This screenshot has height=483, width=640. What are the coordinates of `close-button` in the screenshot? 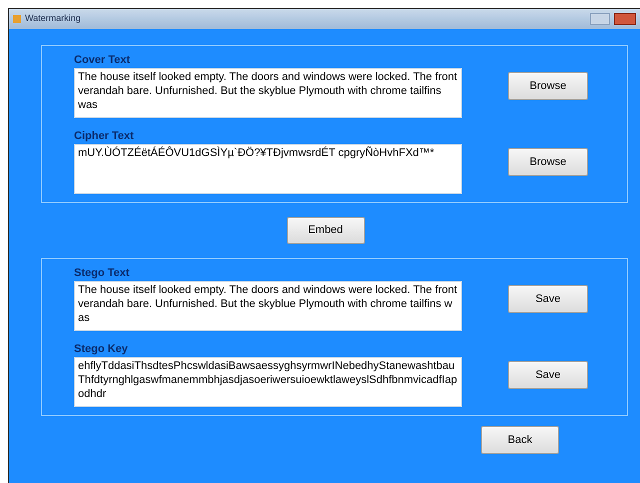 It's located at (625, 19).